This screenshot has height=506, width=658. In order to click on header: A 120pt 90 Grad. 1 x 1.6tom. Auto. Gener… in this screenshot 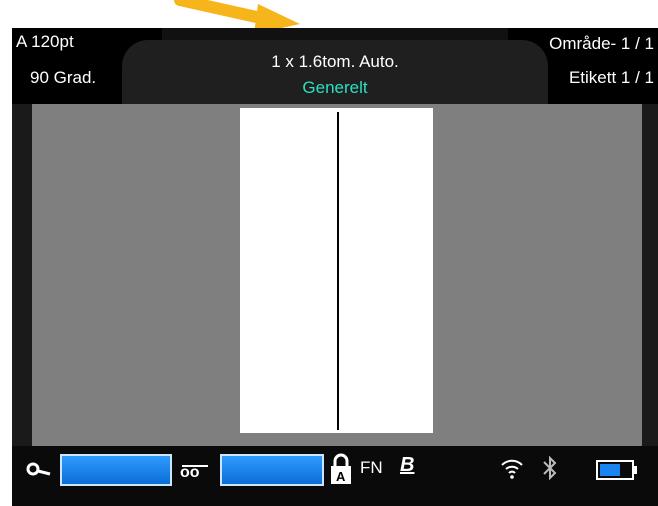, I will do `click(335, 66)`.